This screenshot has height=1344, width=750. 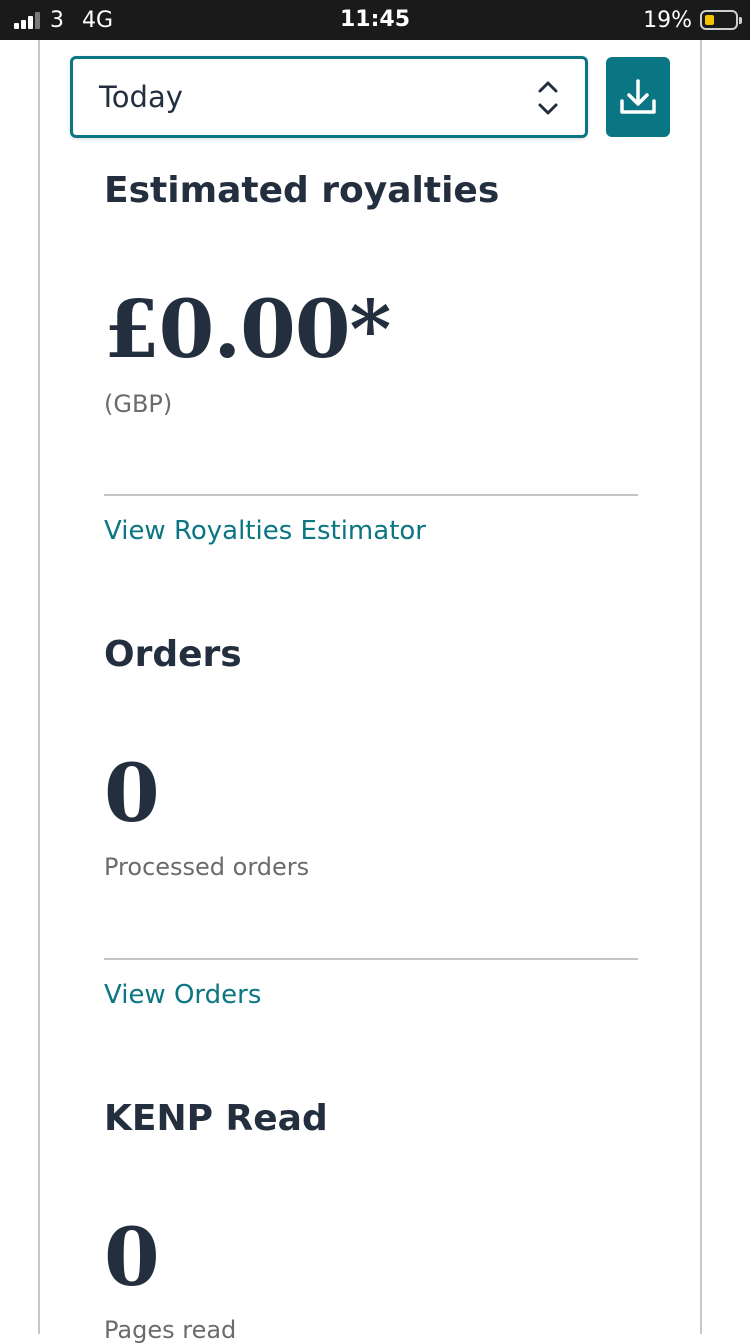 I want to click on orders-divider, so click(x=371, y=959).